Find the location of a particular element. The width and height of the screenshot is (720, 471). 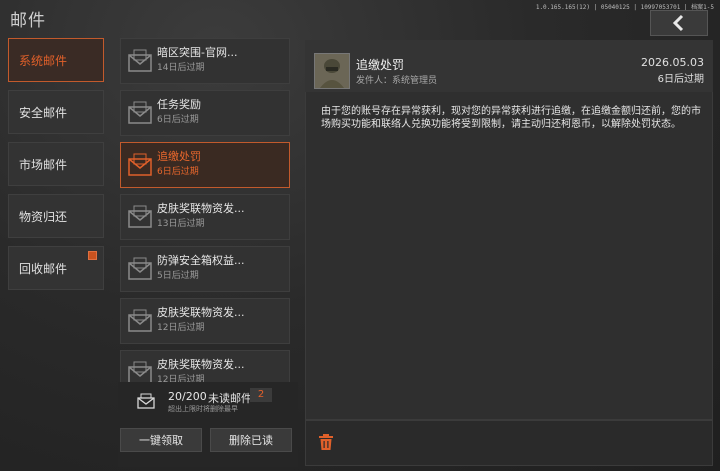

mail-item: 皮肤奖联物资发... 13日后过期 is located at coordinates (205, 217).